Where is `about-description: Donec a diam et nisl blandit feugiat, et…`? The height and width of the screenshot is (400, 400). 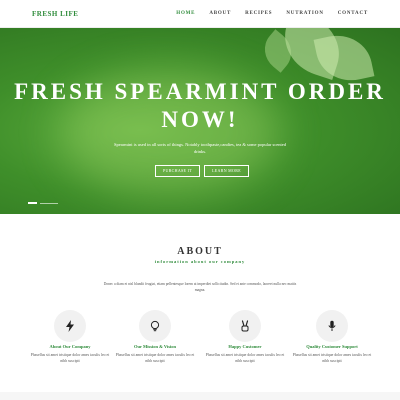 about-description: Donec a diam et nisl blandit feugiat, et… is located at coordinates (200, 287).